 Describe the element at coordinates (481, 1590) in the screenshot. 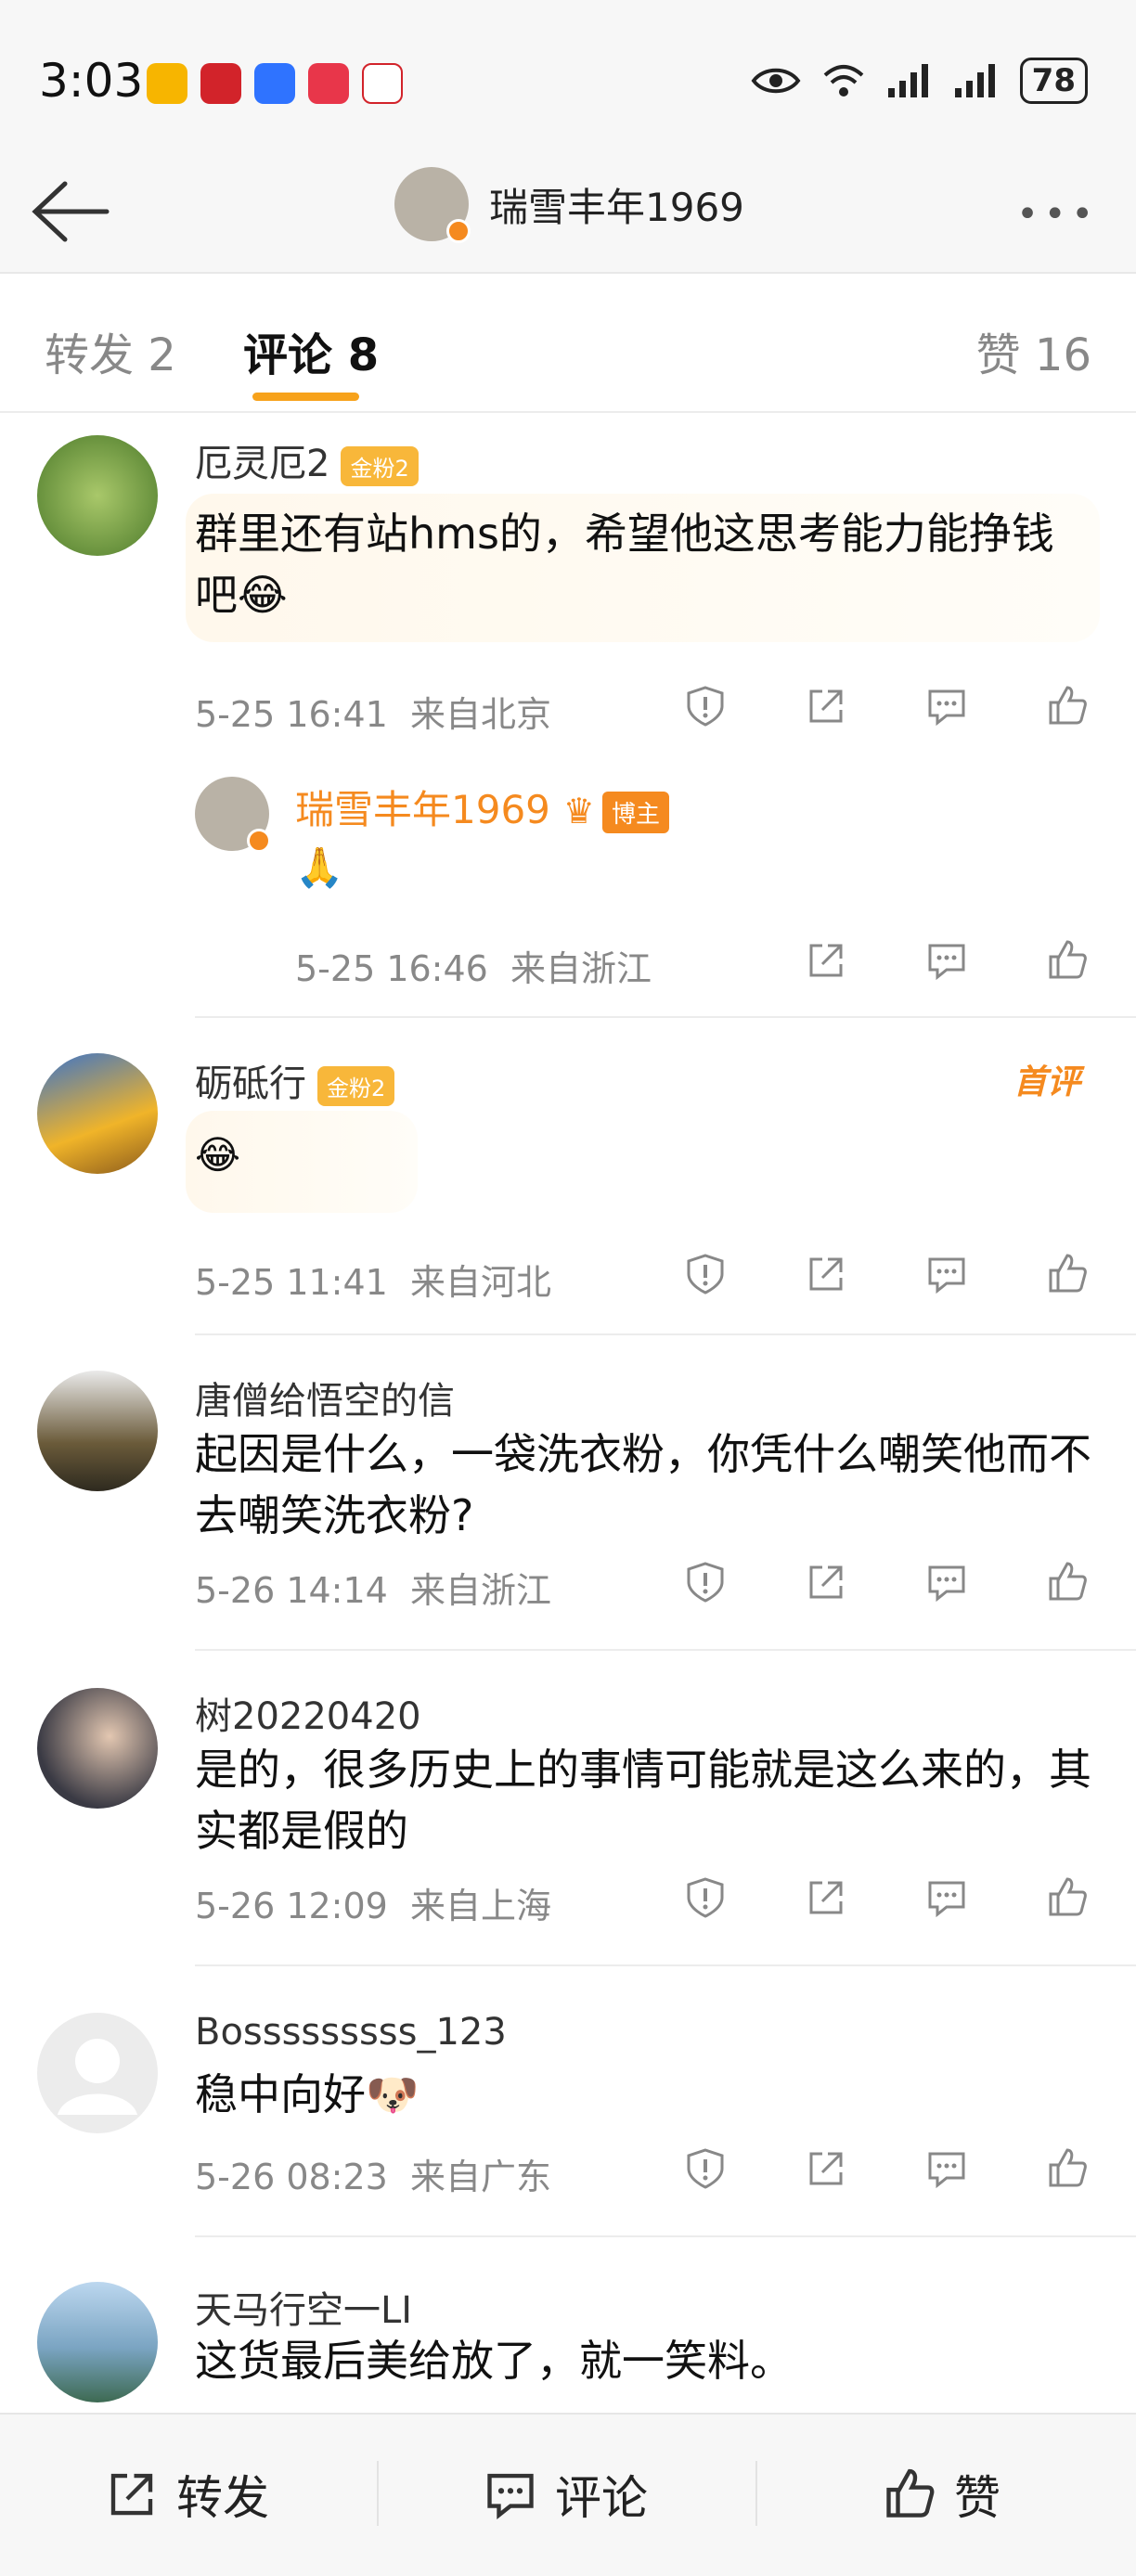

I see `comment-location: 来自浙江` at that location.